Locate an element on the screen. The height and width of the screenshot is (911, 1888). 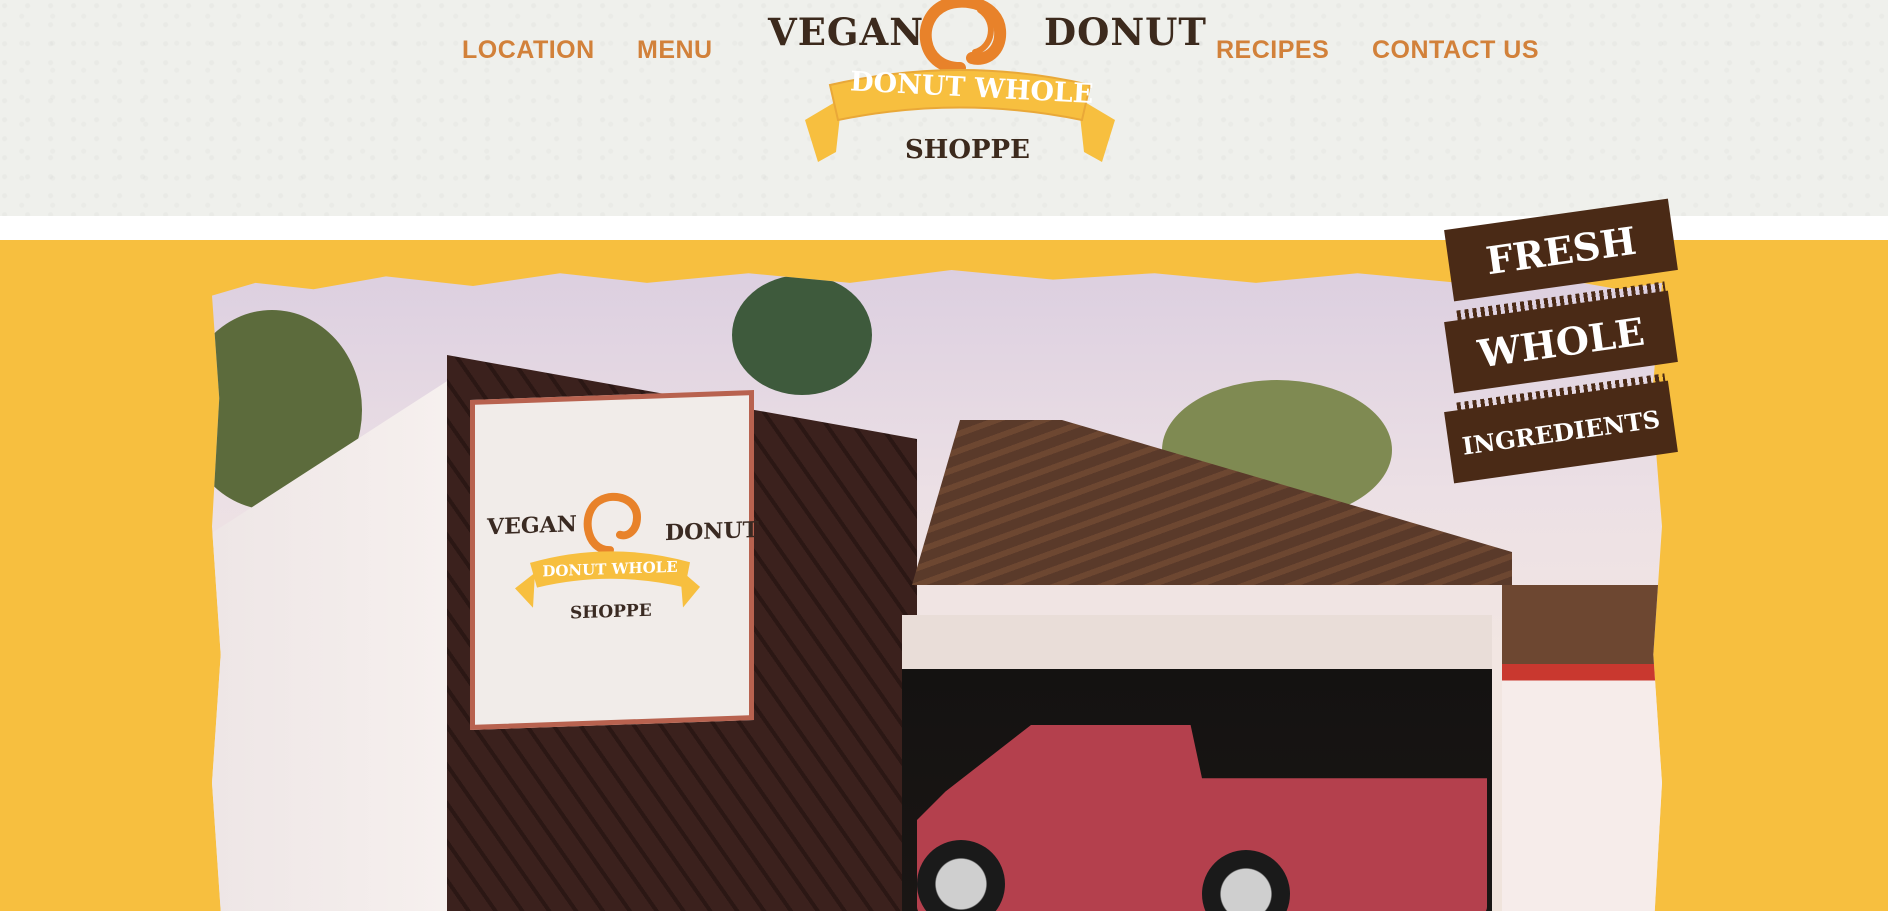
nav-menu-link: MENU is located at coordinates (675, 50).